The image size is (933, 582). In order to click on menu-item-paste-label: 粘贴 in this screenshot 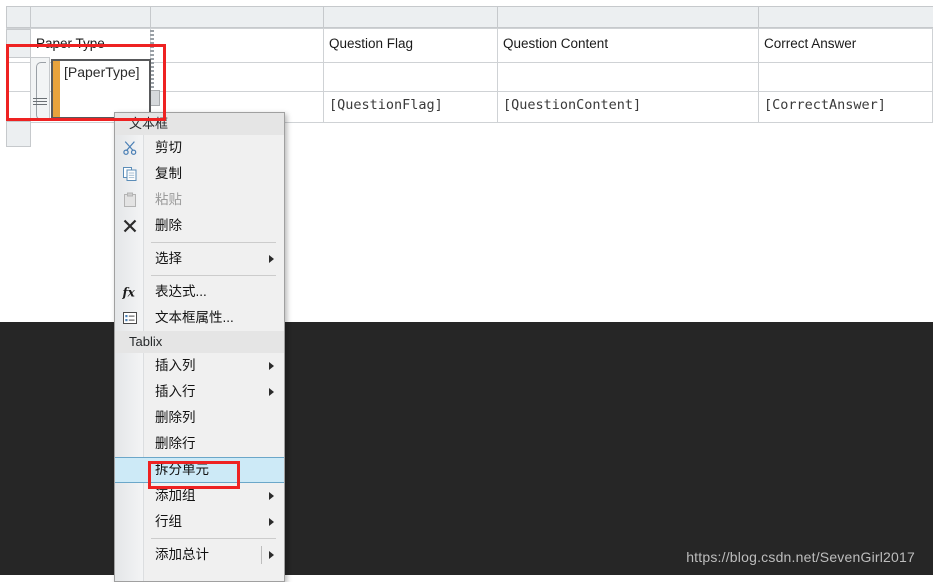, I will do `click(168, 199)`.